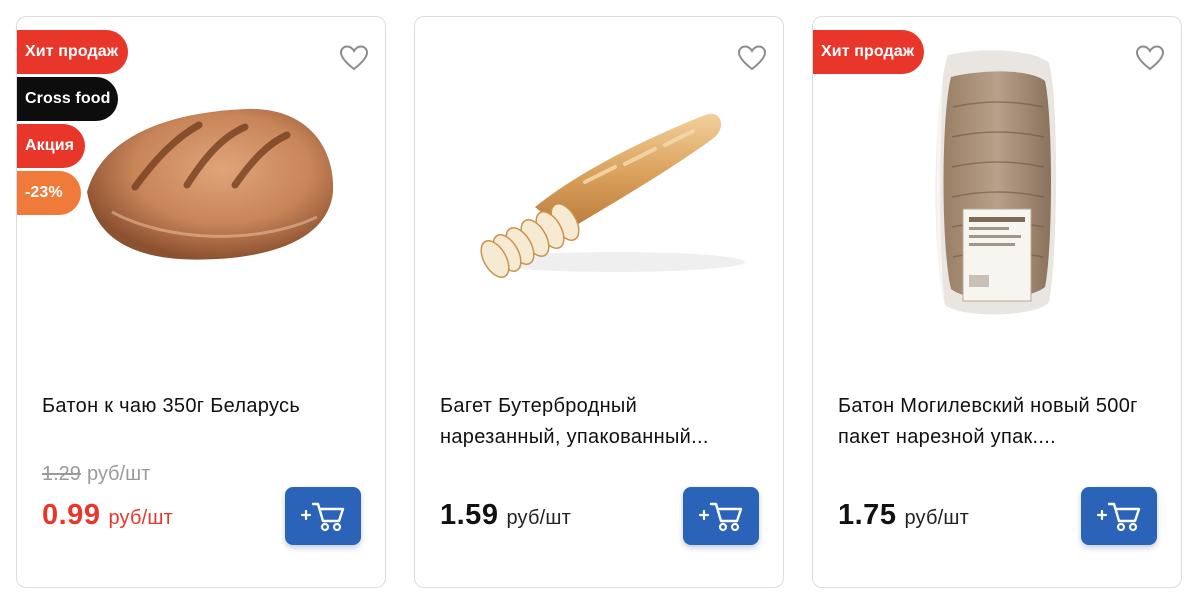  I want to click on badge-cross-food: Cross food, so click(67, 99).